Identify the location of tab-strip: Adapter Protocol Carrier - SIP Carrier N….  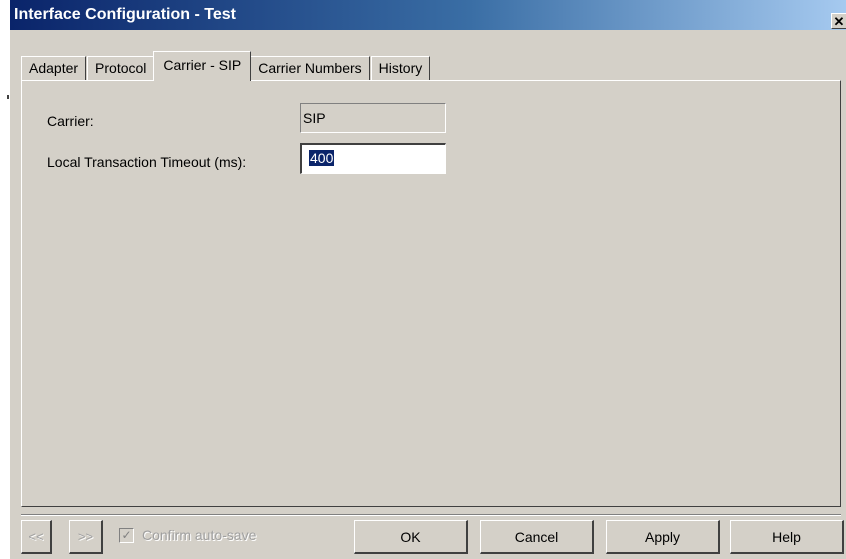
(226, 66).